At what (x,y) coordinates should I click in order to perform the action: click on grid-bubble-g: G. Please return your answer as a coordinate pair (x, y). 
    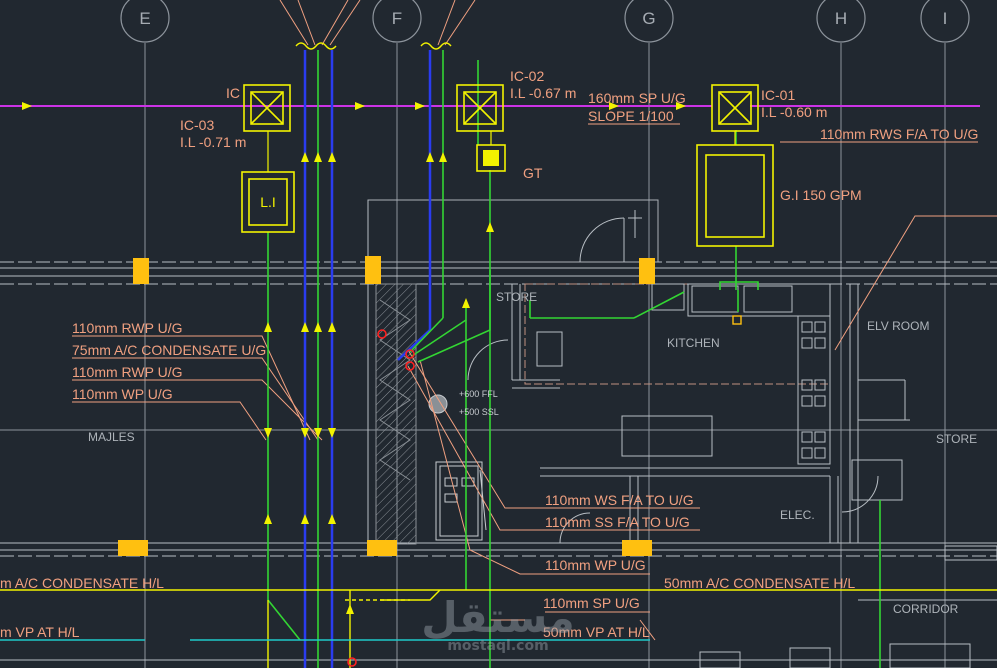
    Looking at the image, I should click on (649, 21).